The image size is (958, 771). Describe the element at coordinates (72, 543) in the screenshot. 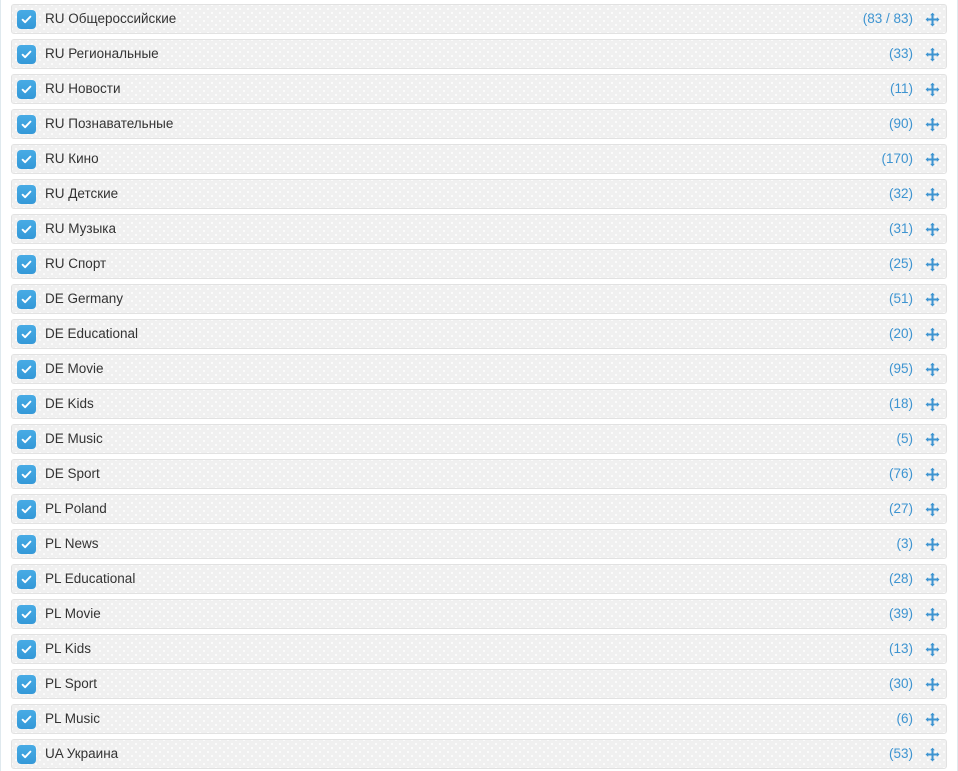

I see `group-label: PL News` at that location.